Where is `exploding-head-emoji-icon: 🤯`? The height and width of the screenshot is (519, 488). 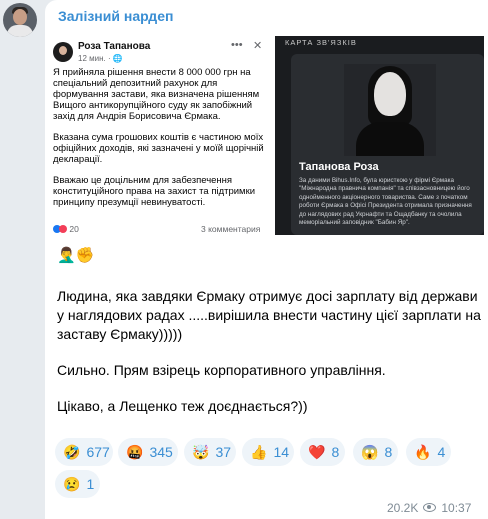
exploding-head-emoji-icon: 🤯 is located at coordinates (201, 451).